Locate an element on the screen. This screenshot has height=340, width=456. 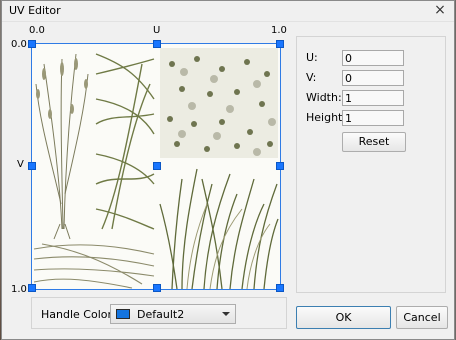
uv-handle-middle-left is located at coordinates (32, 166).